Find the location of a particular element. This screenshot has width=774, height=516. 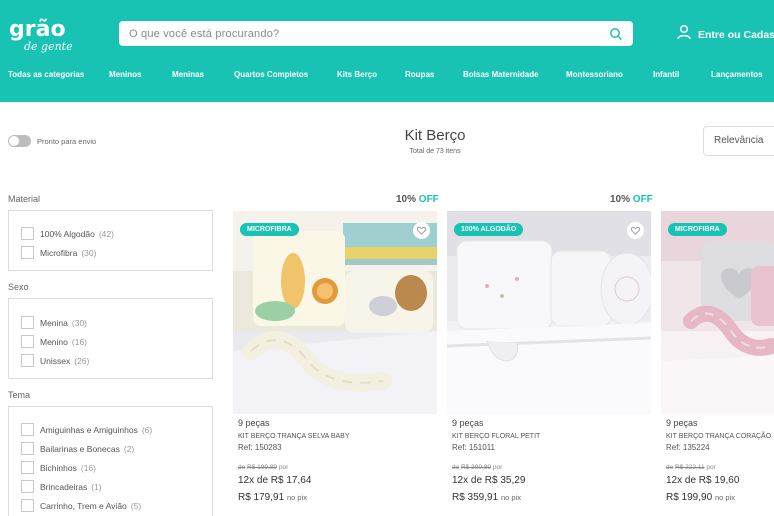

brand-logo: grão de gente is located at coordinates (44, 34).